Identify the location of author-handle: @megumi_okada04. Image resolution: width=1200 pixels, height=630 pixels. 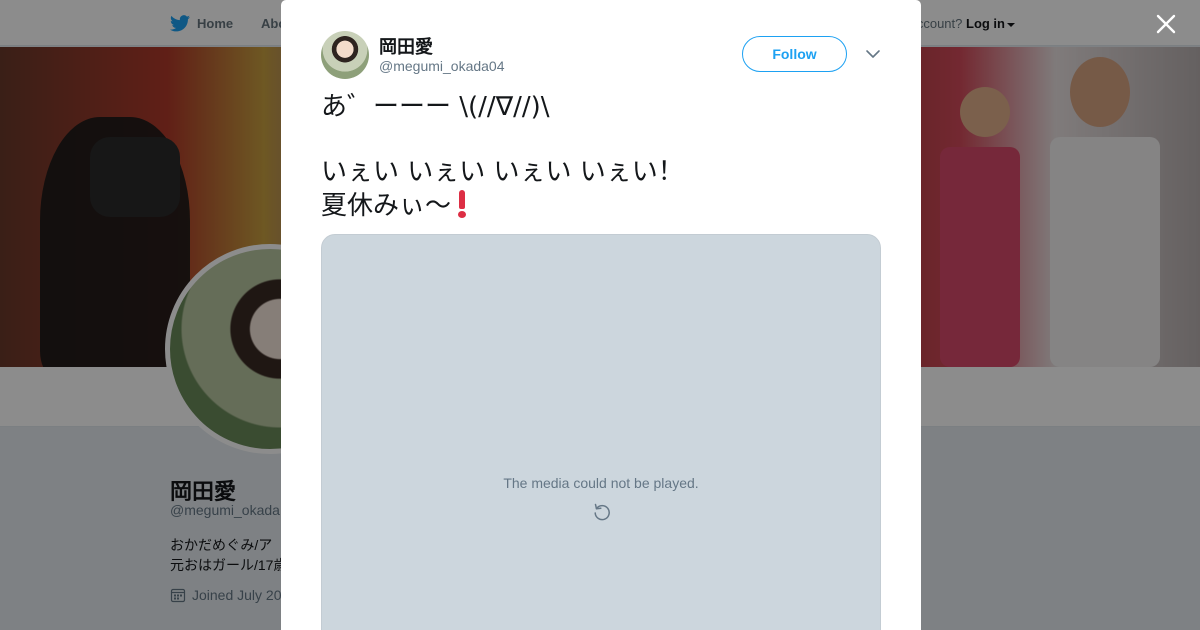
(442, 66).